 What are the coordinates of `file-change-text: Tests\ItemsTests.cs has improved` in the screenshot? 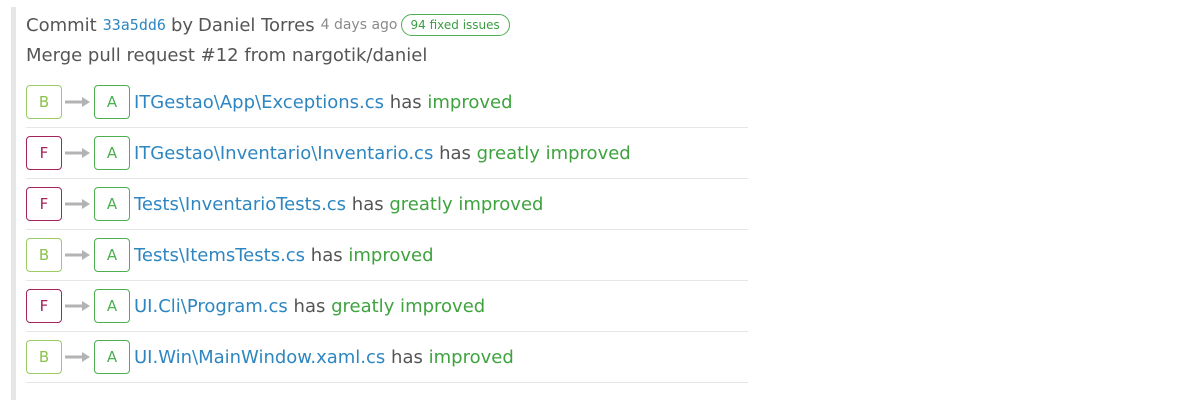 It's located at (284, 255).